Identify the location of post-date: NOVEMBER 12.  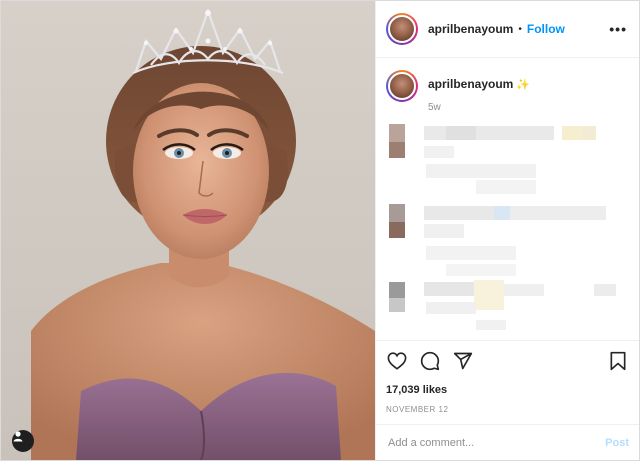
(417, 409).